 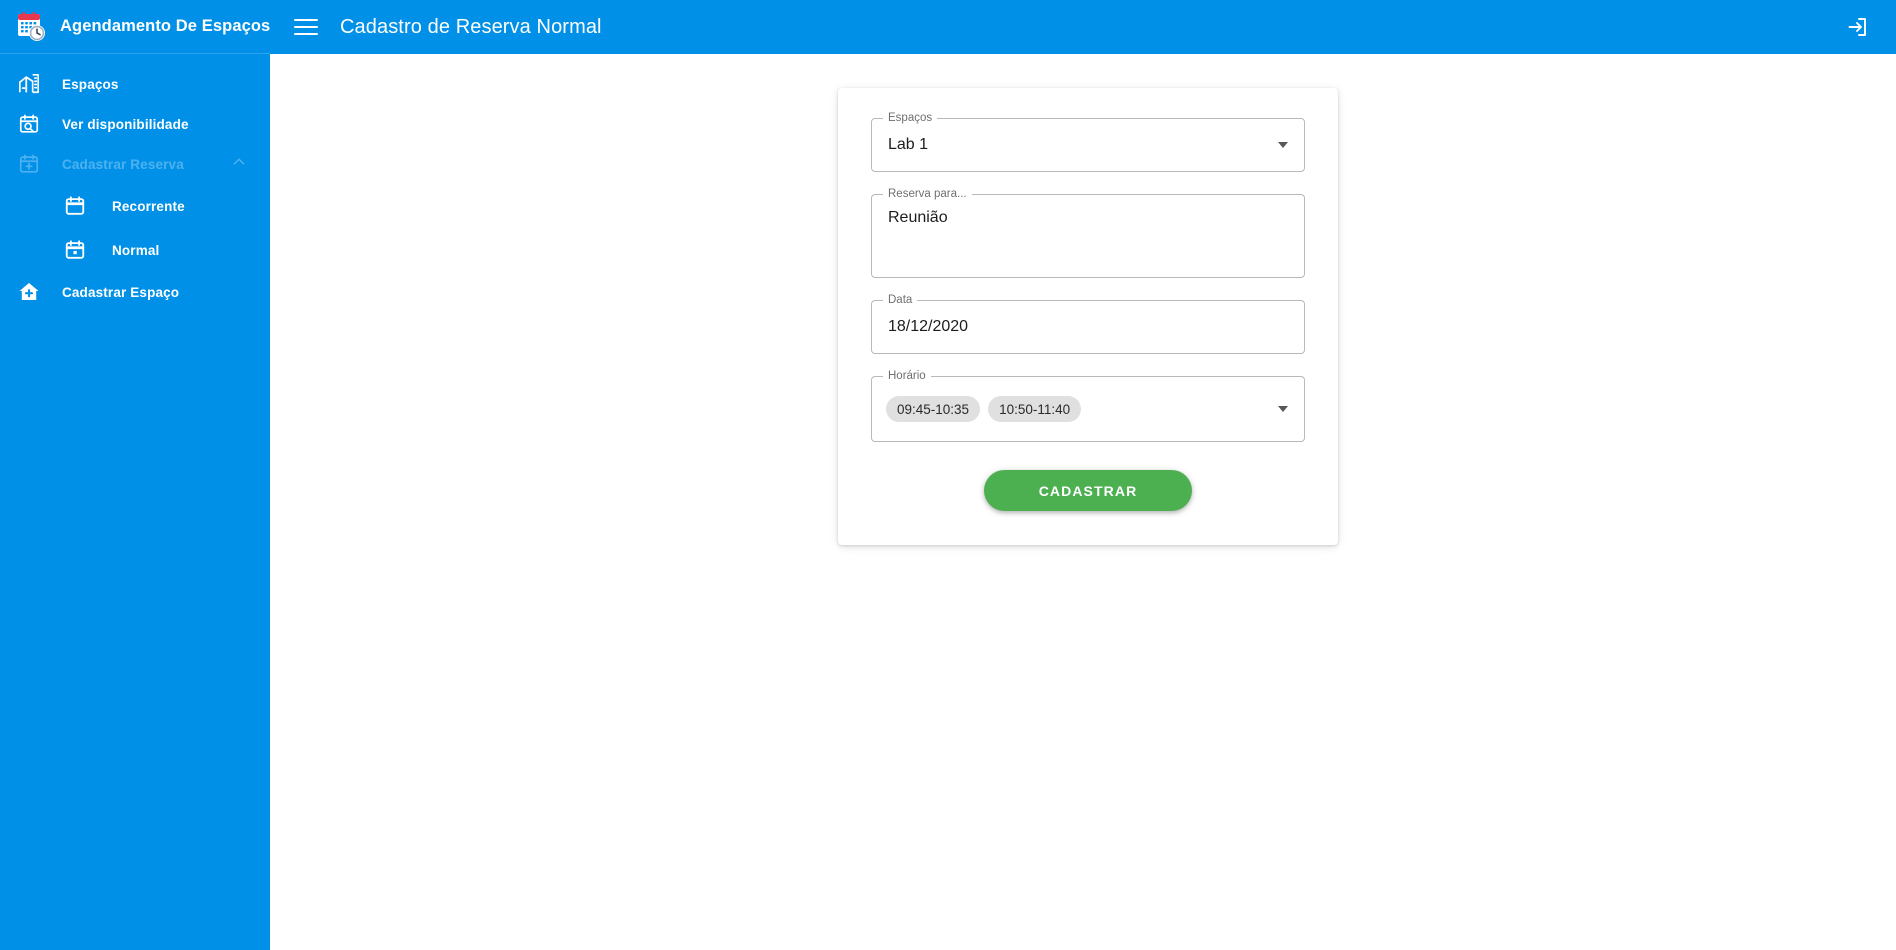 I want to click on brand-header: Agendamento De Espaços, so click(x=135, y=27).